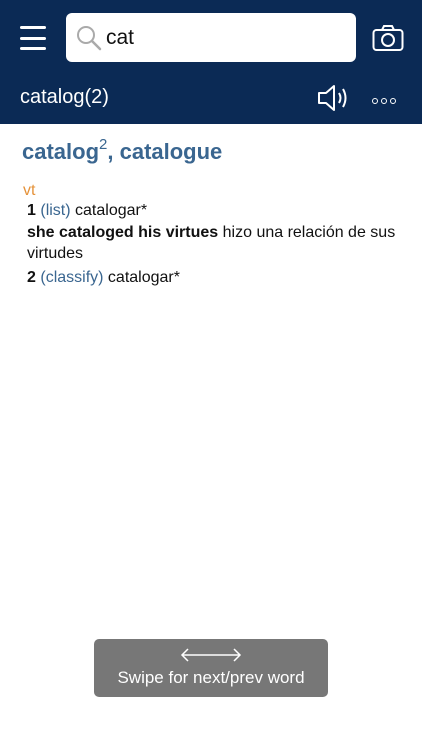 The image size is (422, 750). Describe the element at coordinates (31, 277) in the screenshot. I see `sense-number: 2` at that location.